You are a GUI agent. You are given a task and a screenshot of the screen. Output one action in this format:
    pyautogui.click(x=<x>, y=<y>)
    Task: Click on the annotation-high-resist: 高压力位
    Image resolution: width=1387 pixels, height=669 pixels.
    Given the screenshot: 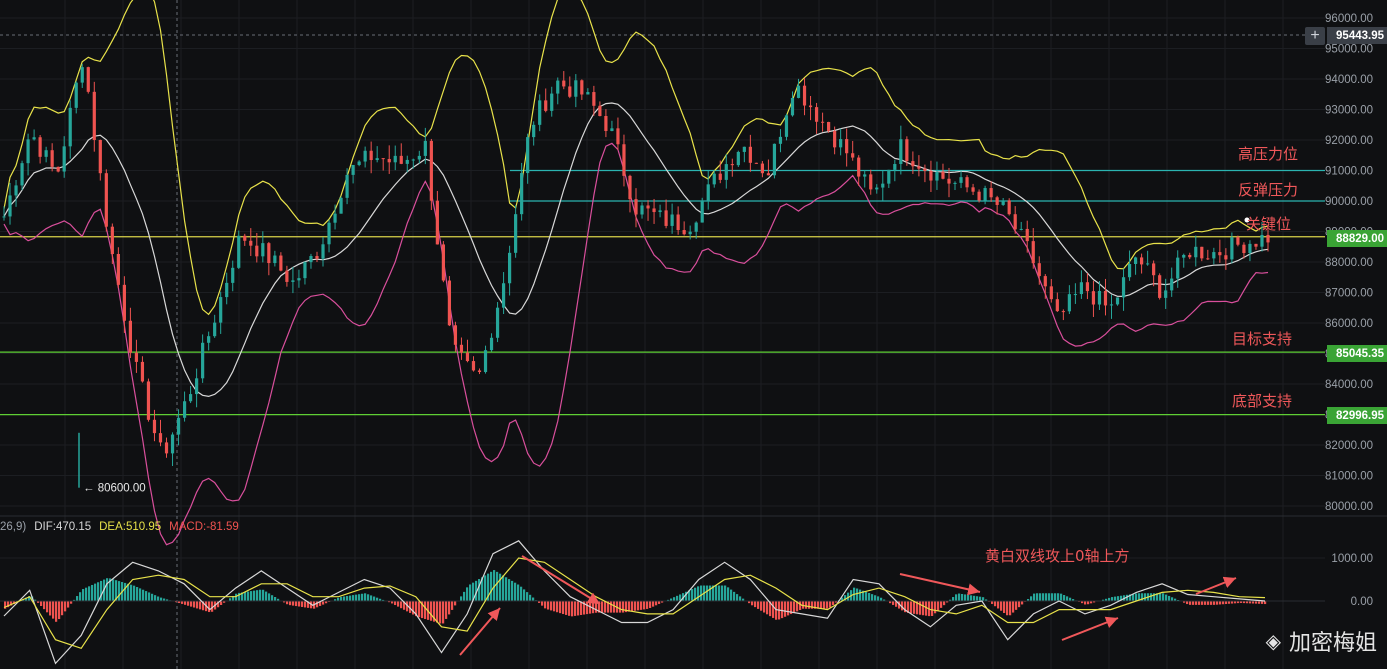 What is the action you would take?
    pyautogui.click(x=1268, y=154)
    